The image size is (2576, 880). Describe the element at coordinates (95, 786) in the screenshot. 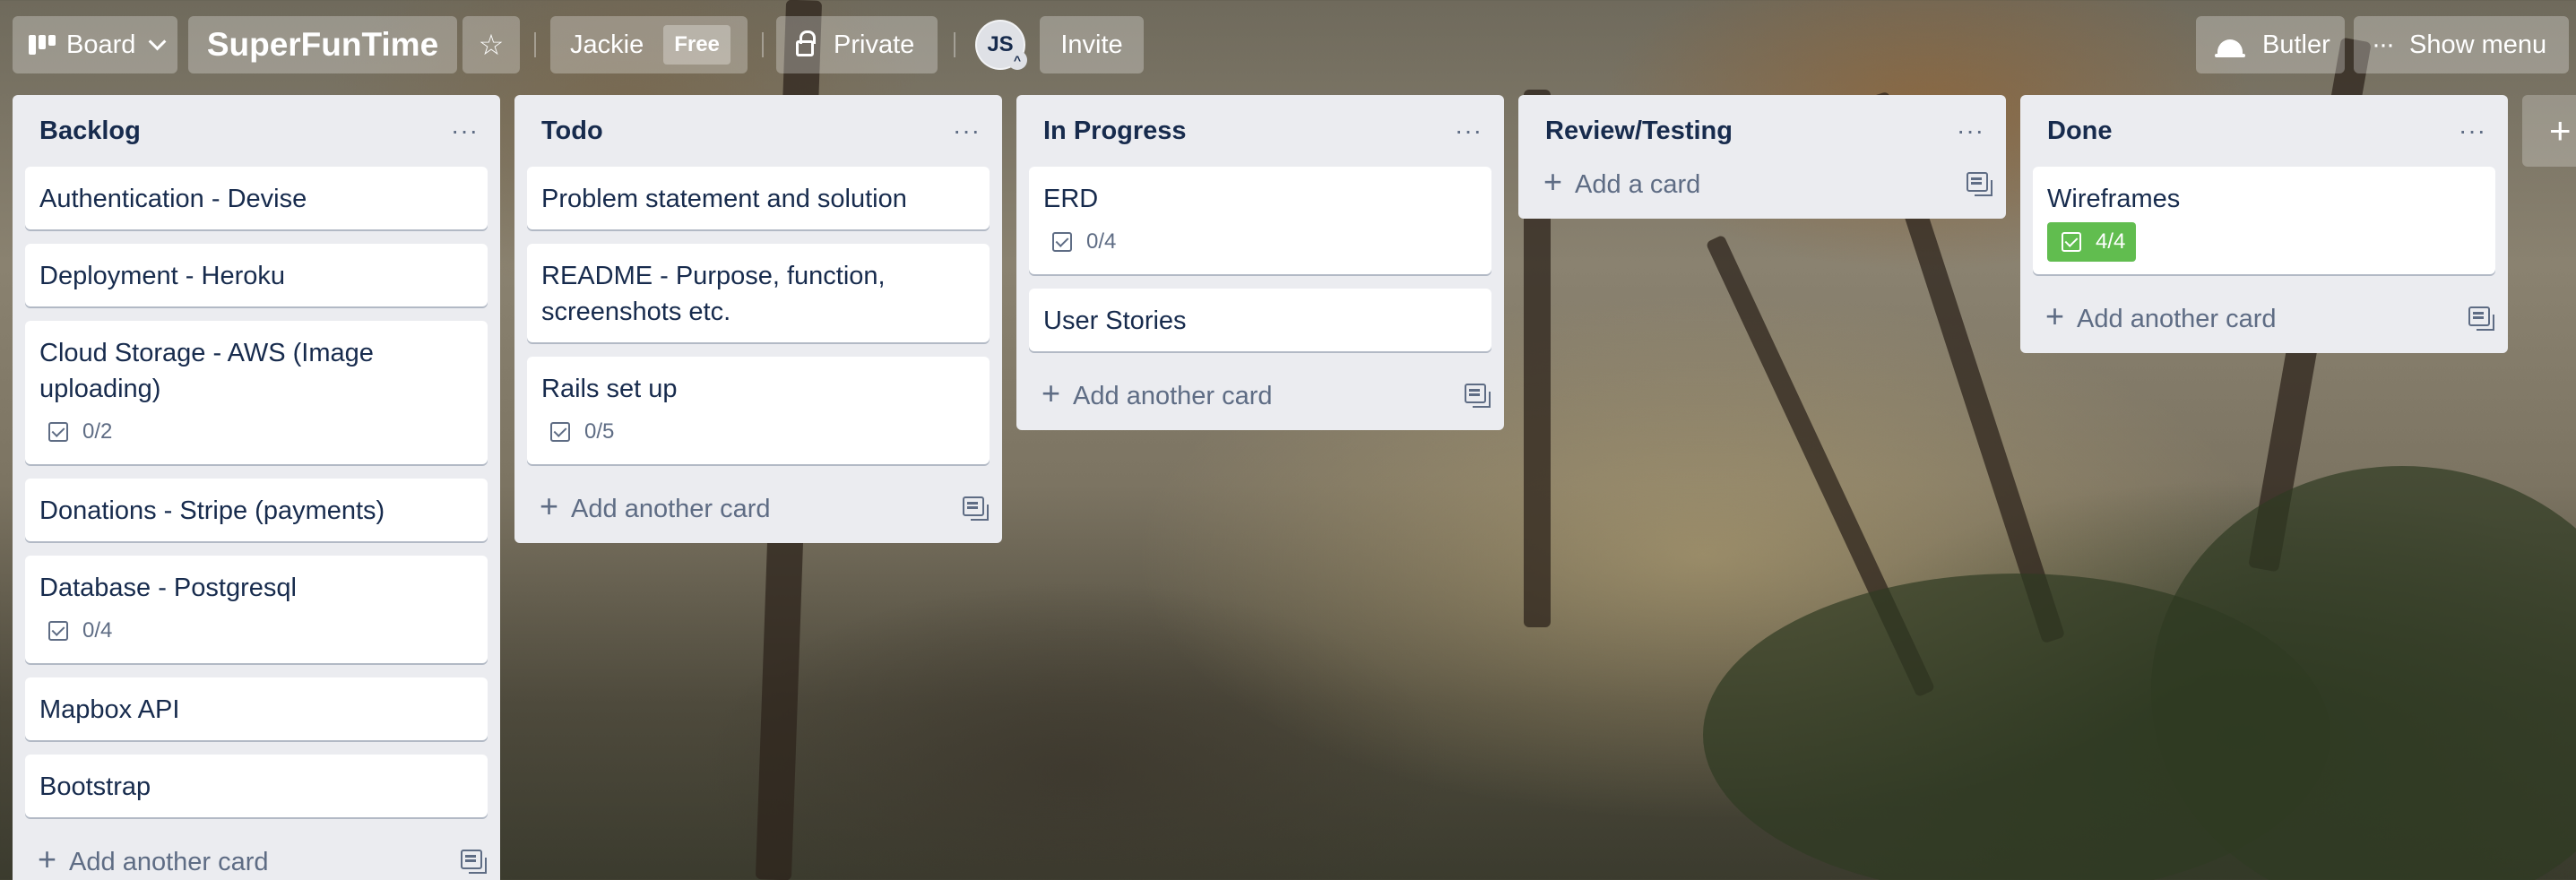

I see `card-title: Bootstrap` at that location.